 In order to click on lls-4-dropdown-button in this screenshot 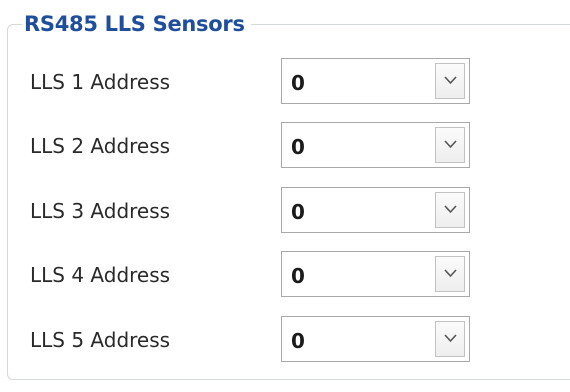, I will do `click(450, 274)`.